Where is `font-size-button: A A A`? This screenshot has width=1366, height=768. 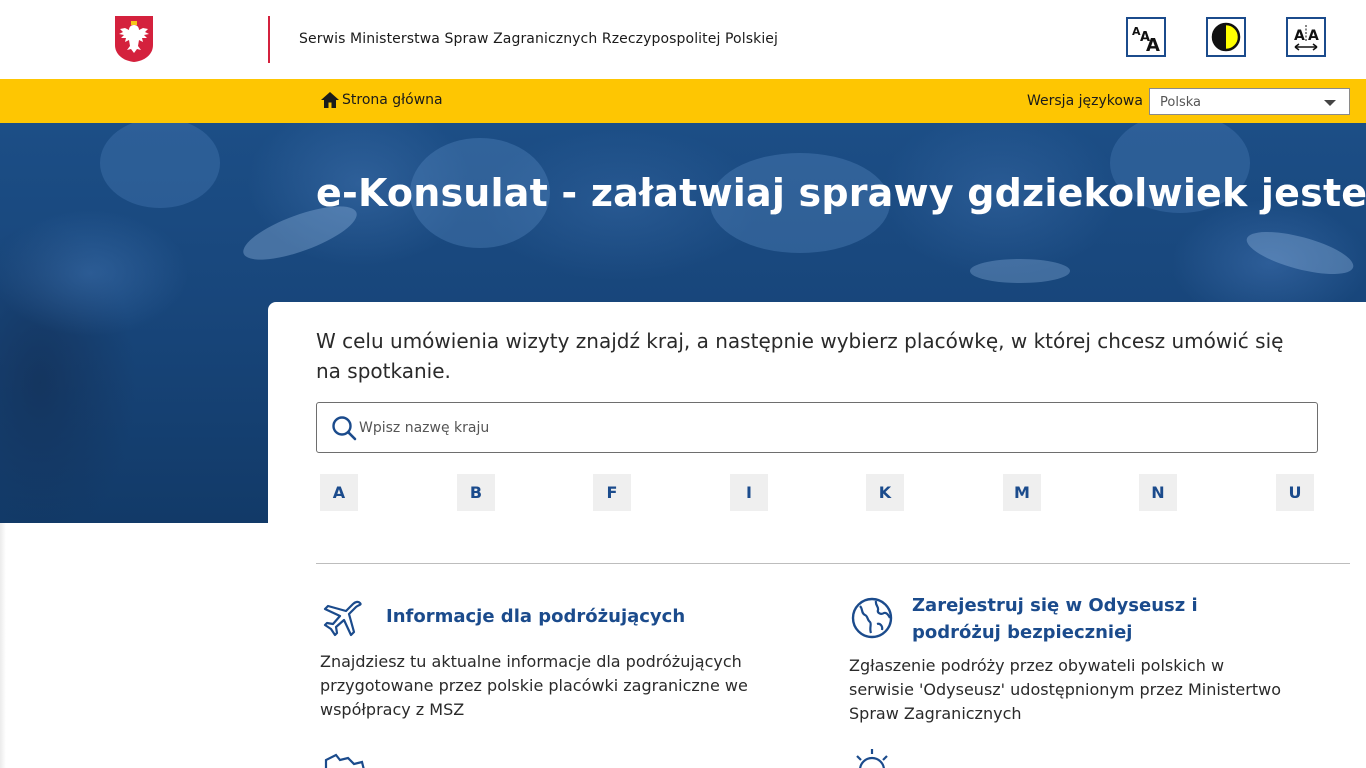 font-size-button: A A A is located at coordinates (1146, 37).